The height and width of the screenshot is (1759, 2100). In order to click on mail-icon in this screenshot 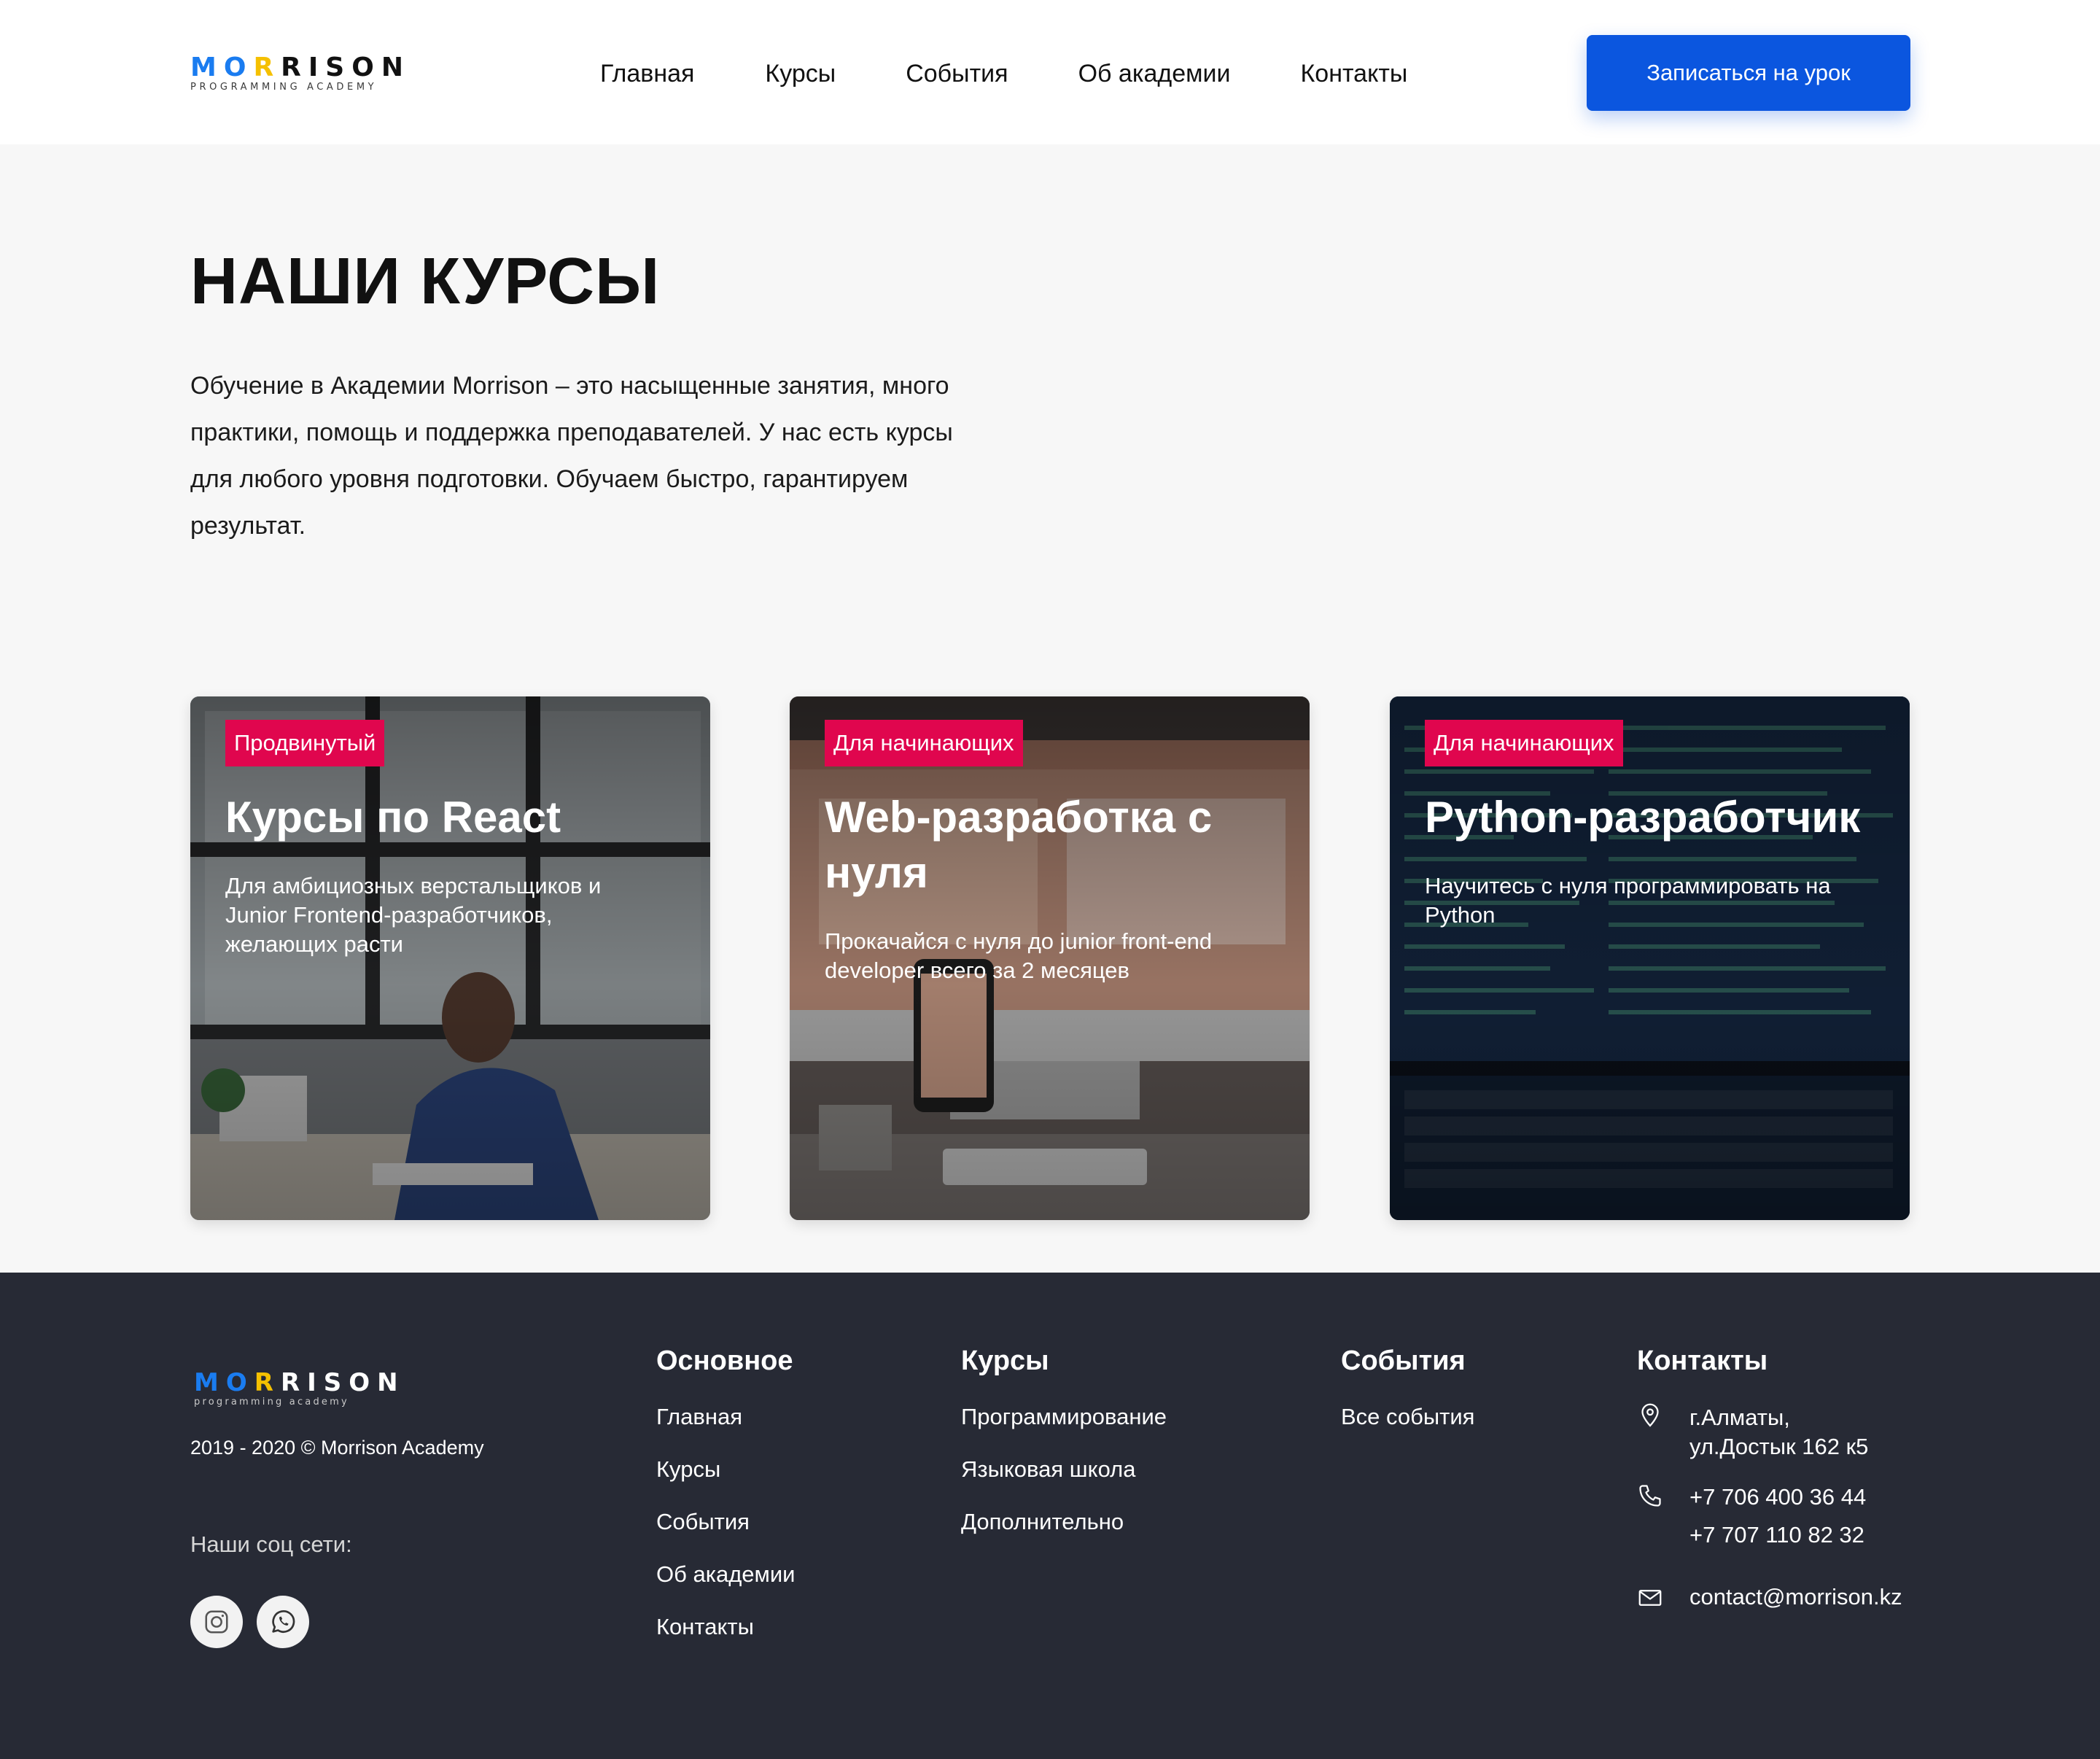, I will do `click(1650, 1598)`.